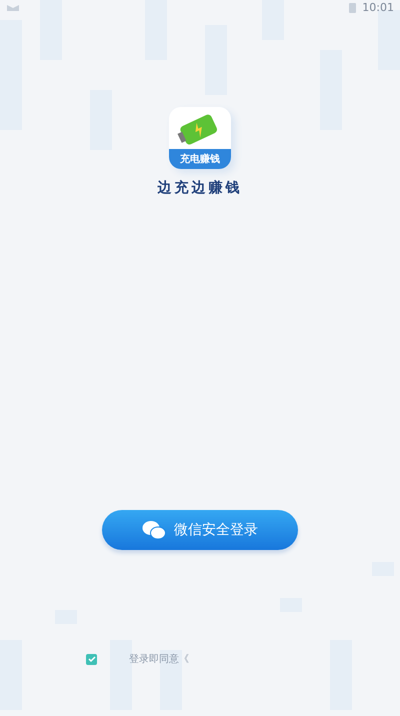 This screenshot has width=400, height=716. Describe the element at coordinates (91, 659) in the screenshot. I see `agreement-checkbox` at that location.